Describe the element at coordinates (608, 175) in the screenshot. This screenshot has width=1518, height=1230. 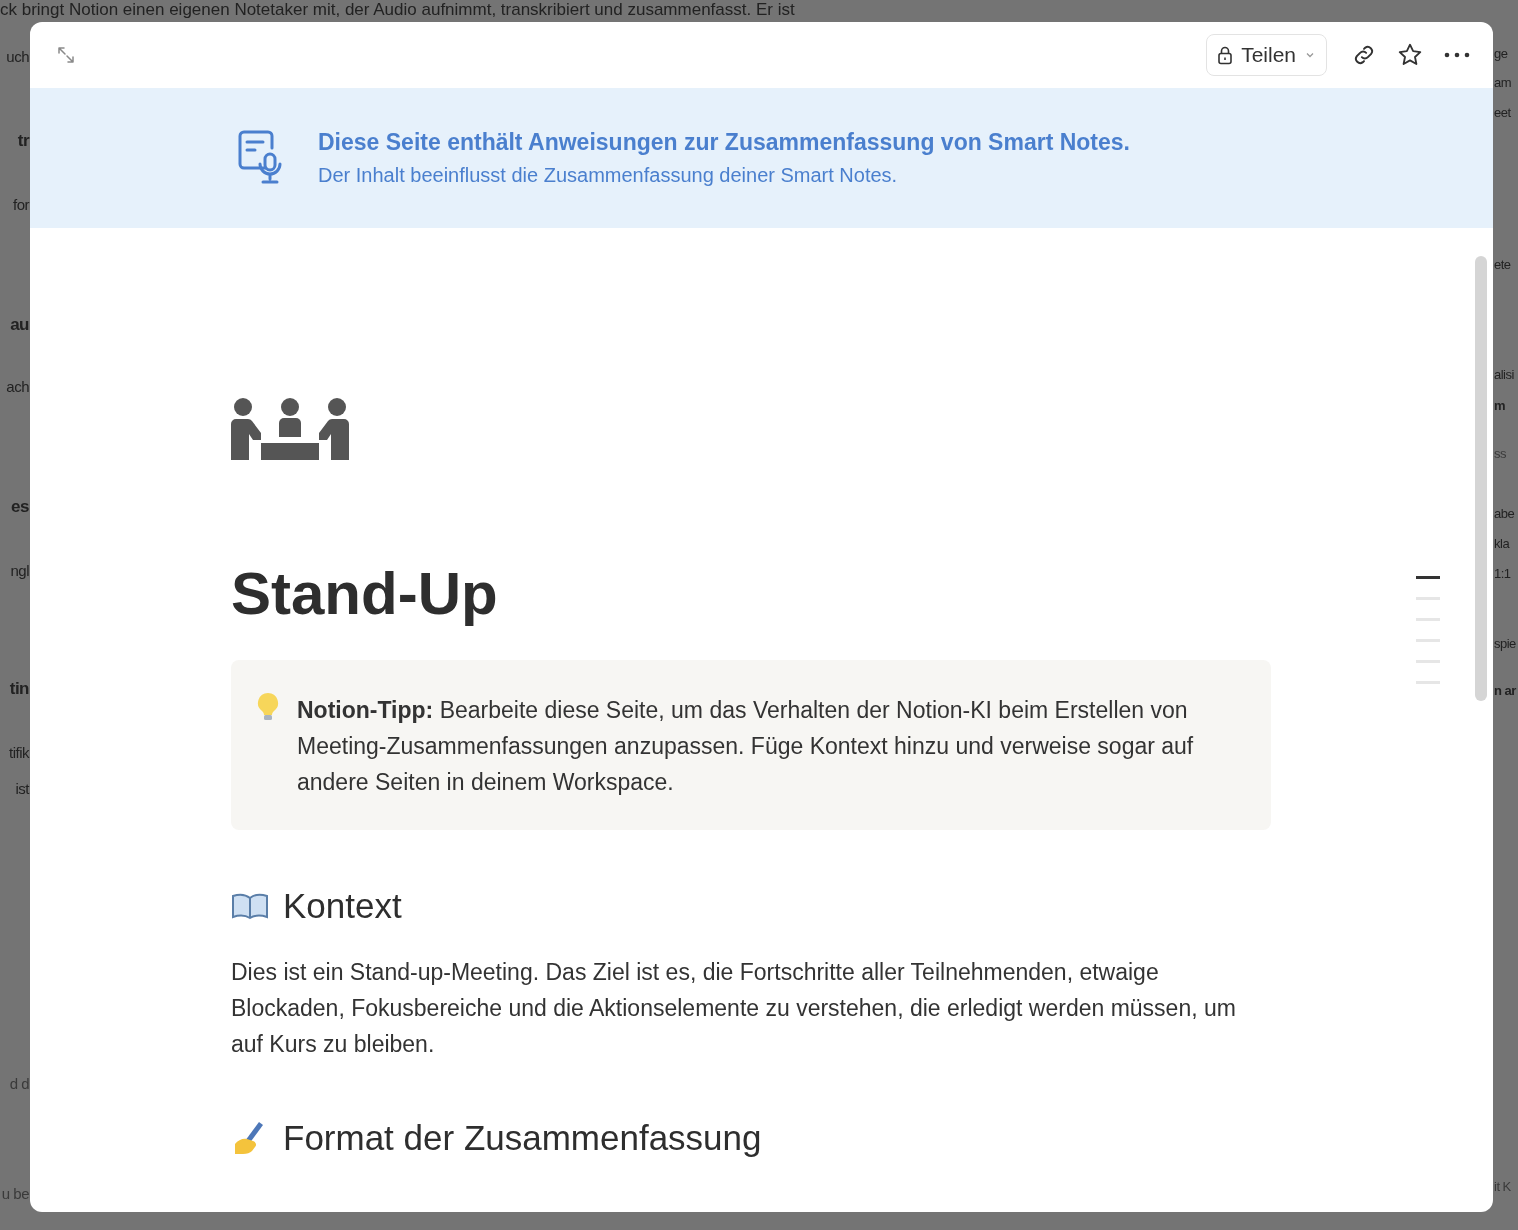
I see `banner-text: Der Inhalt beeinflusst die Zusammenfassung deiner Smart Notes.` at that location.